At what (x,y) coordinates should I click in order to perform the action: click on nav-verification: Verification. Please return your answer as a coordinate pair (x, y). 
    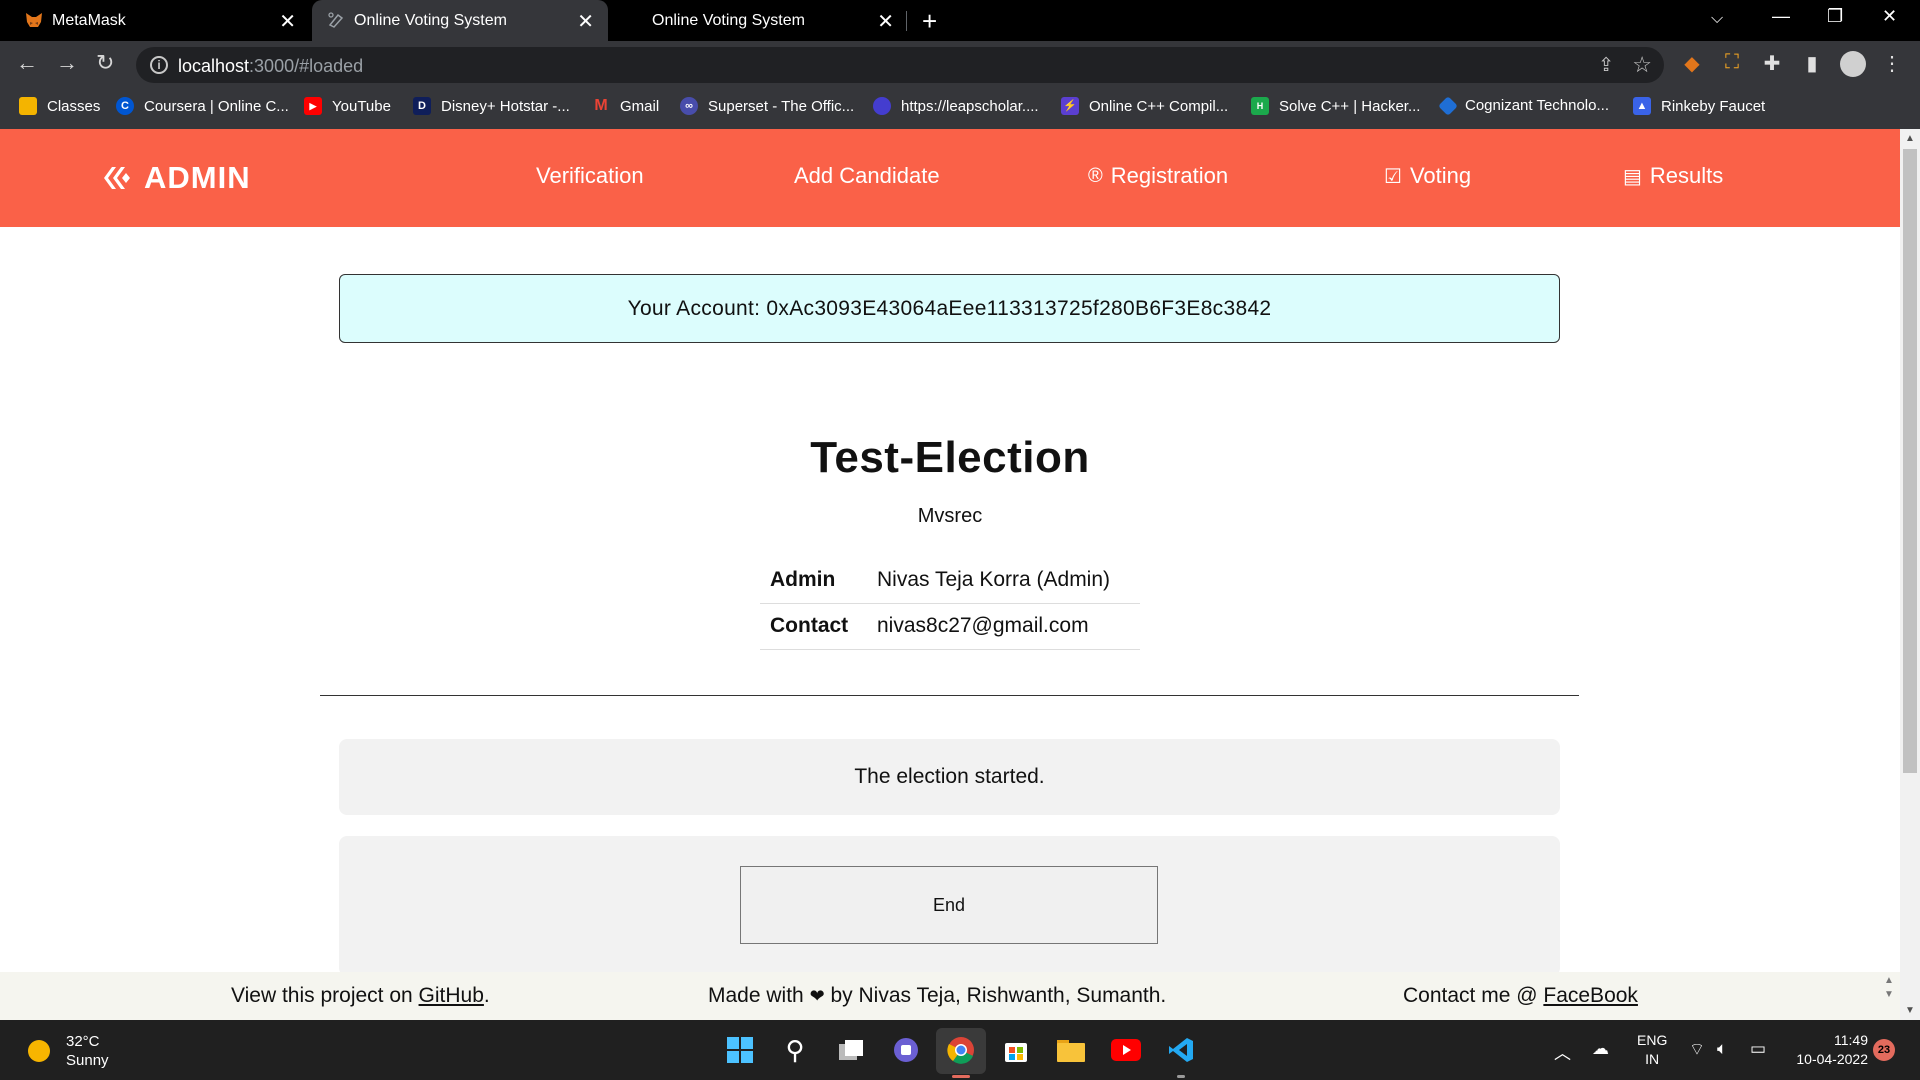
    Looking at the image, I should click on (590, 176).